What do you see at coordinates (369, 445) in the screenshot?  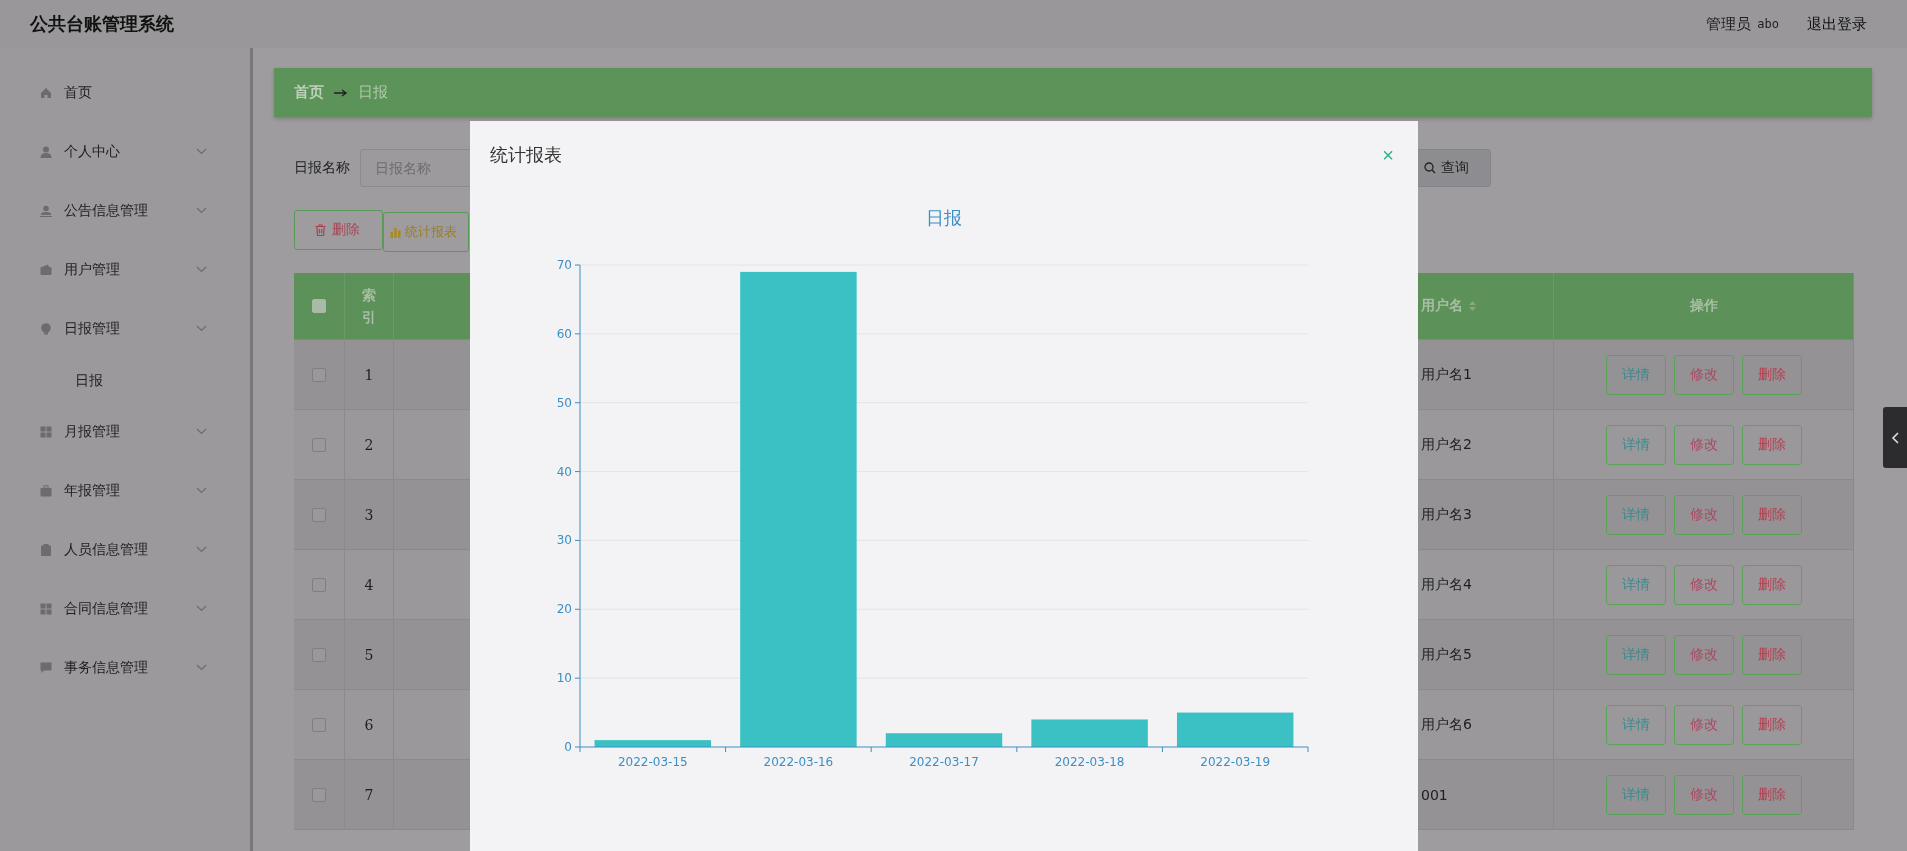 I see `table-cell: 2` at bounding box center [369, 445].